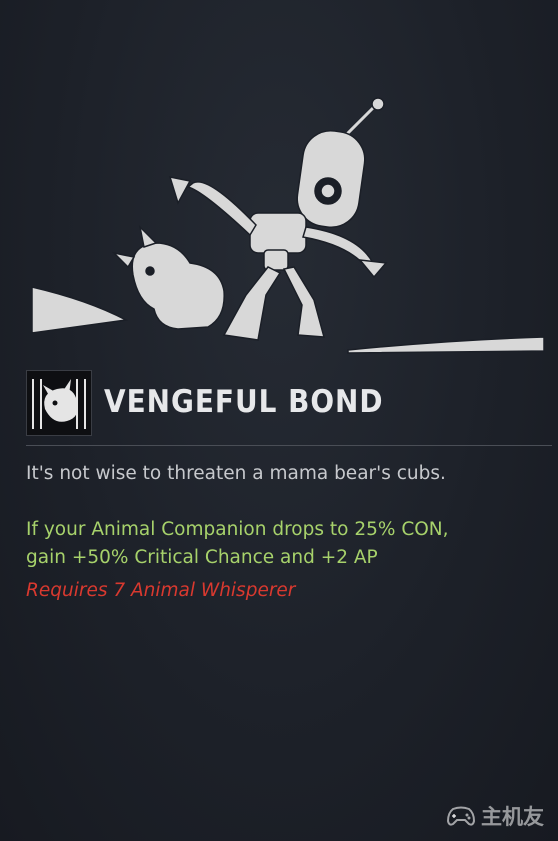 The width and height of the screenshot is (558, 841). Describe the element at coordinates (202, 557) in the screenshot. I see `effect-line-2: gain +50% Critical Chance and +2 AP` at that location.